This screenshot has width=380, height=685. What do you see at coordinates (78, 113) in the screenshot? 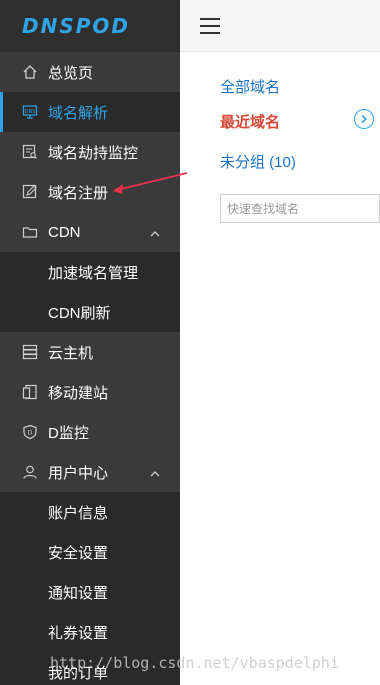
I see `sidebar-item-label: 域名解析` at bounding box center [78, 113].